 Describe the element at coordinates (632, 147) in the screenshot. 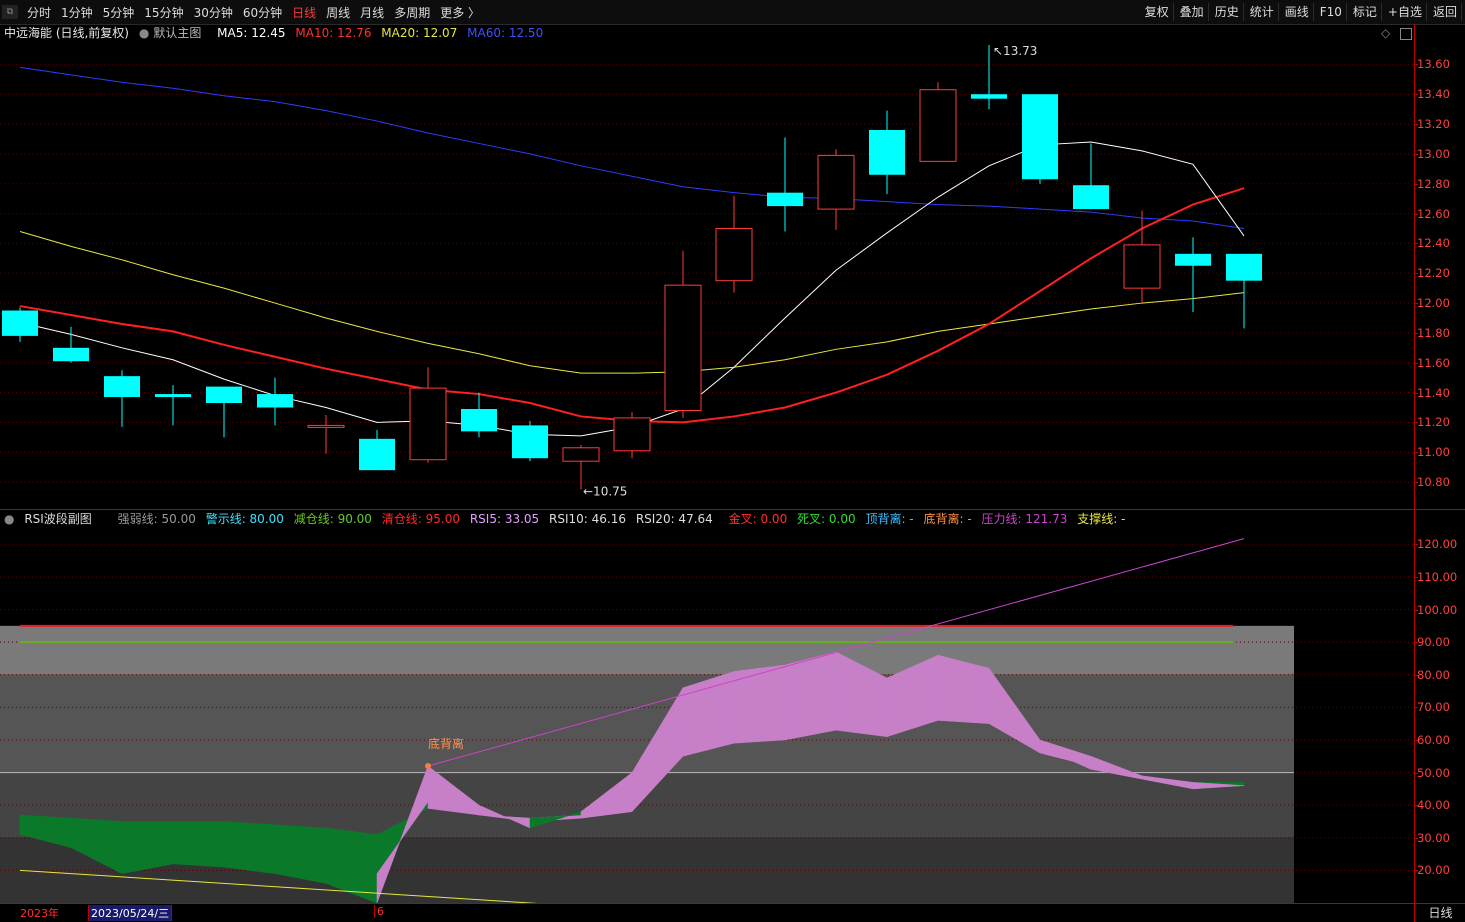

I see `ma60-line` at that location.